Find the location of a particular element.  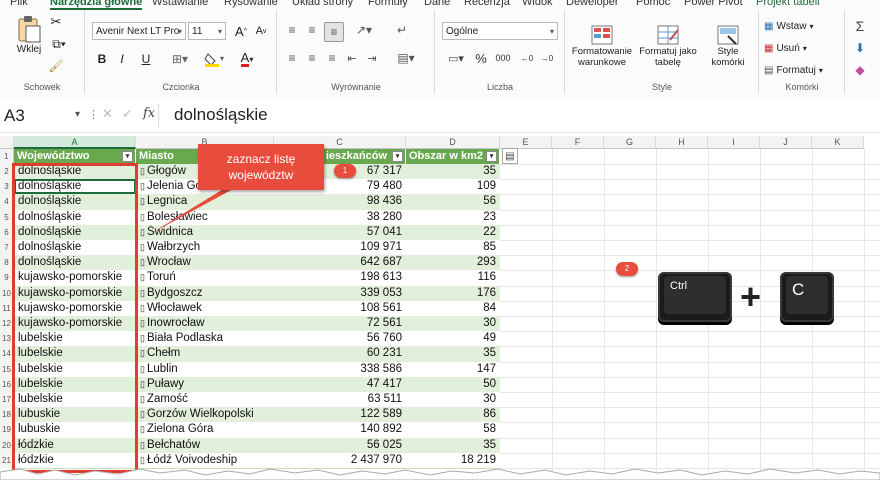

column-header-a: A is located at coordinates (75, 142).